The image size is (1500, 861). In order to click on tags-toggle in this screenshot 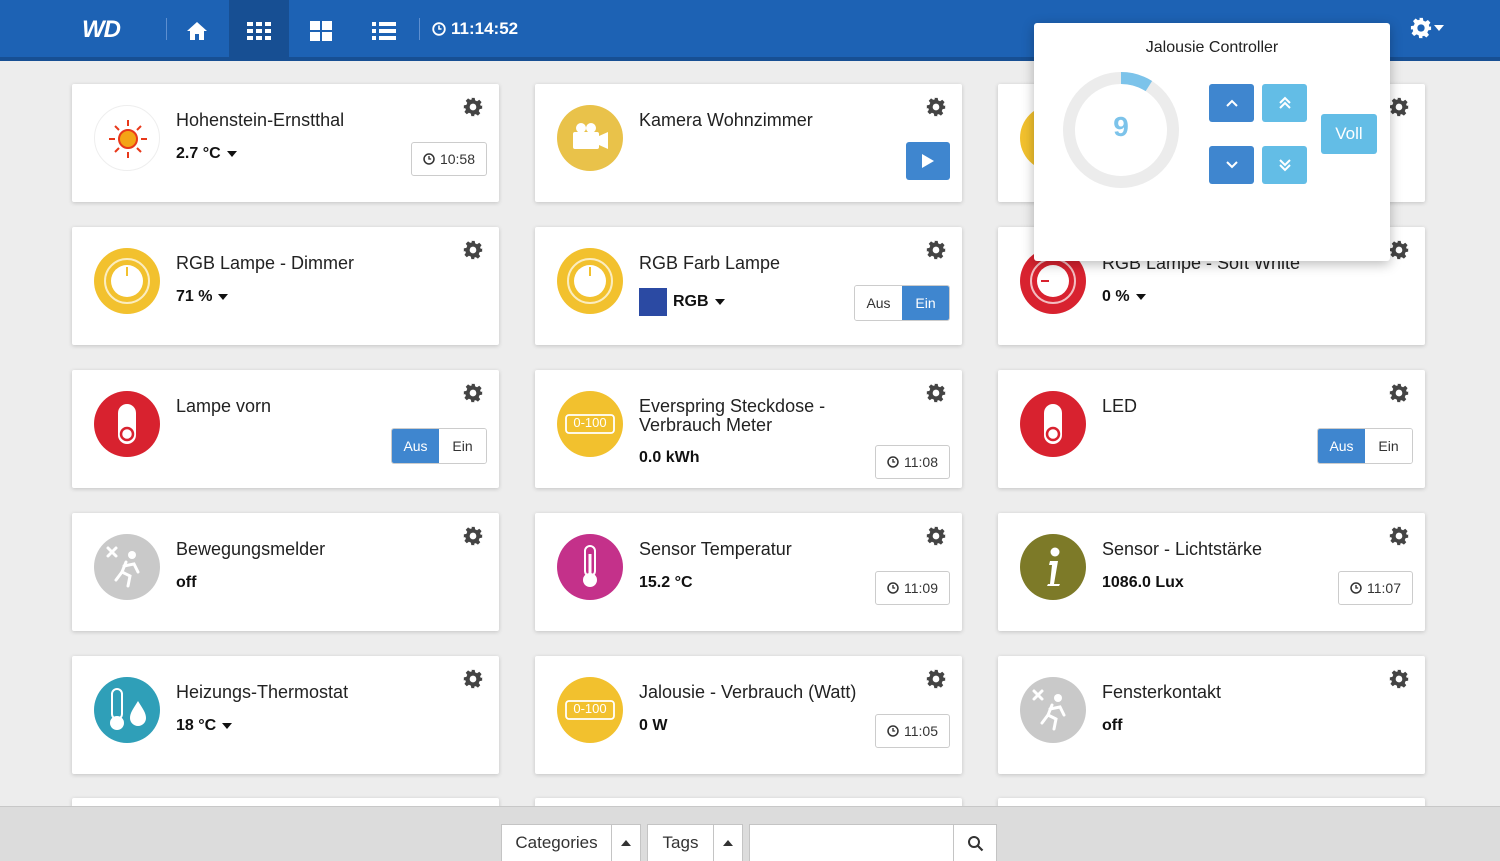, I will do `click(728, 842)`.